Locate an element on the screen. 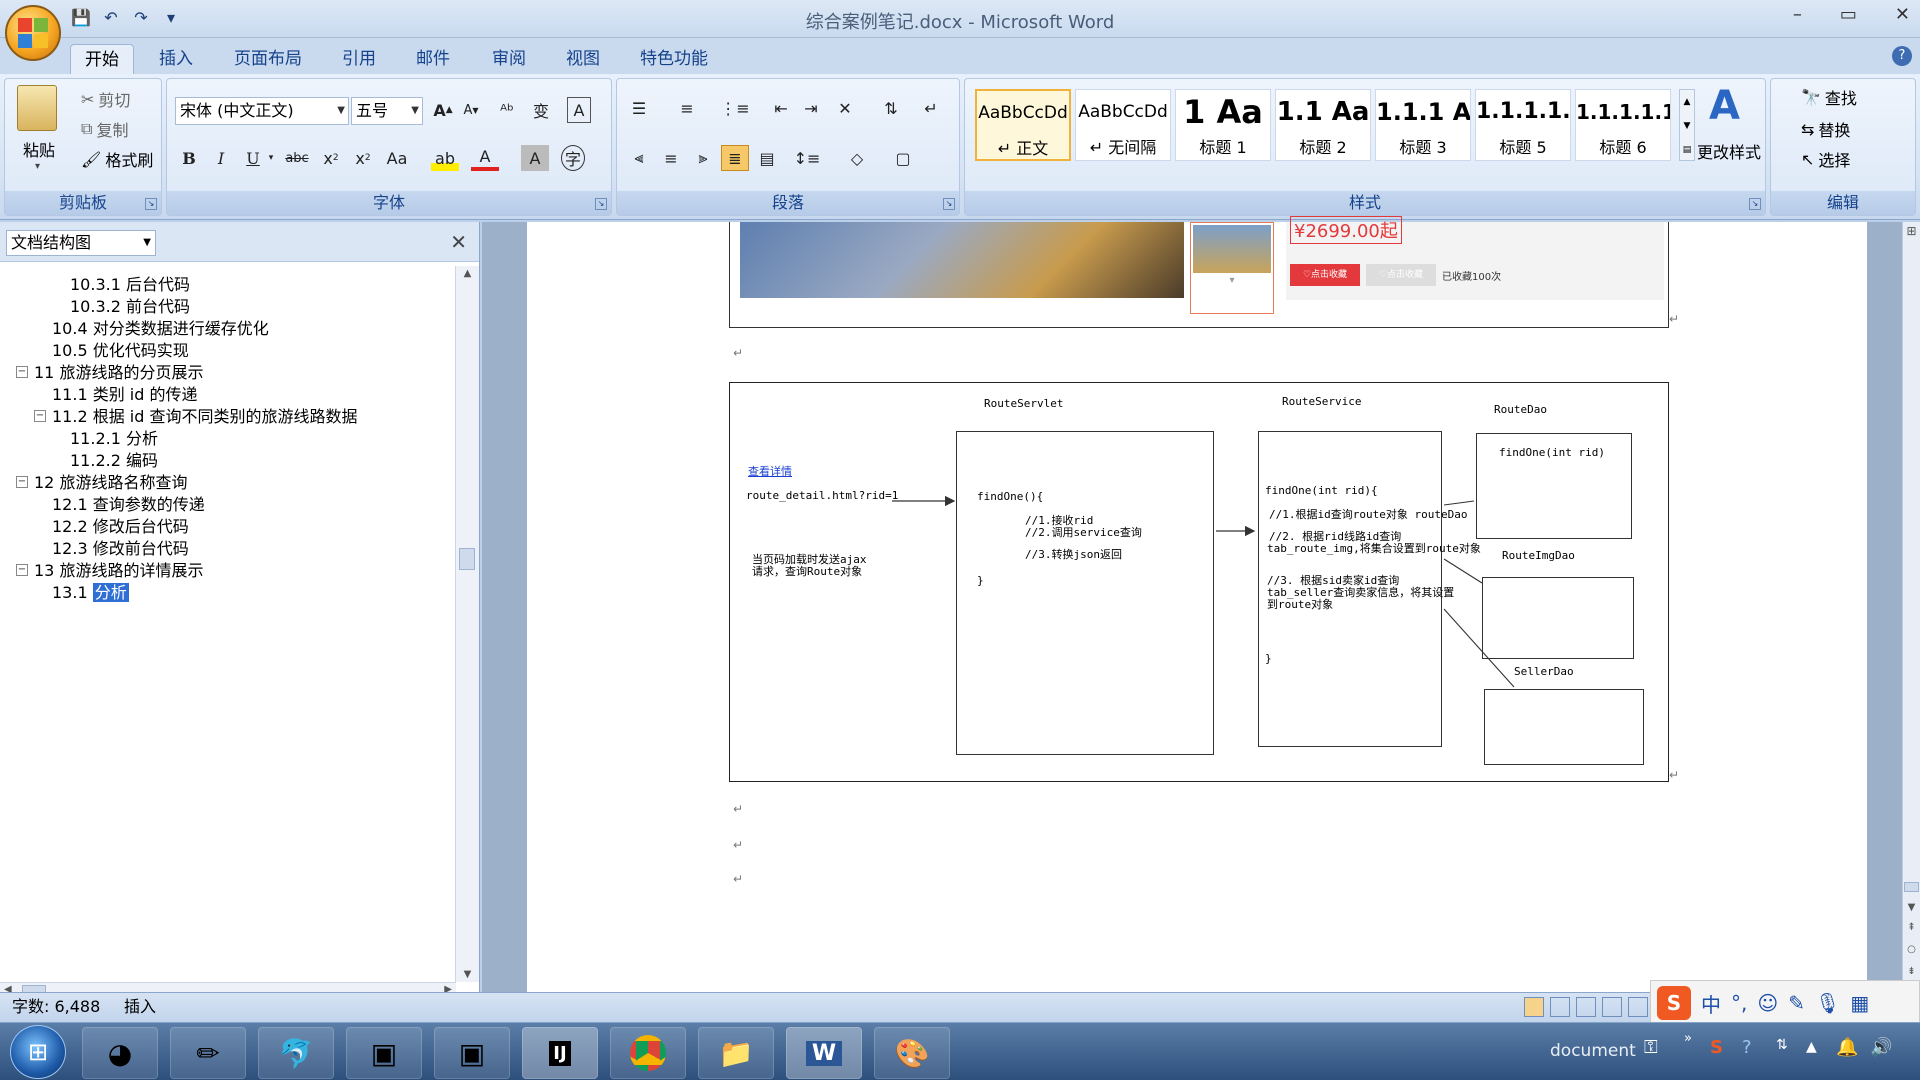  align-center-icon: ≡ is located at coordinates (671, 158).